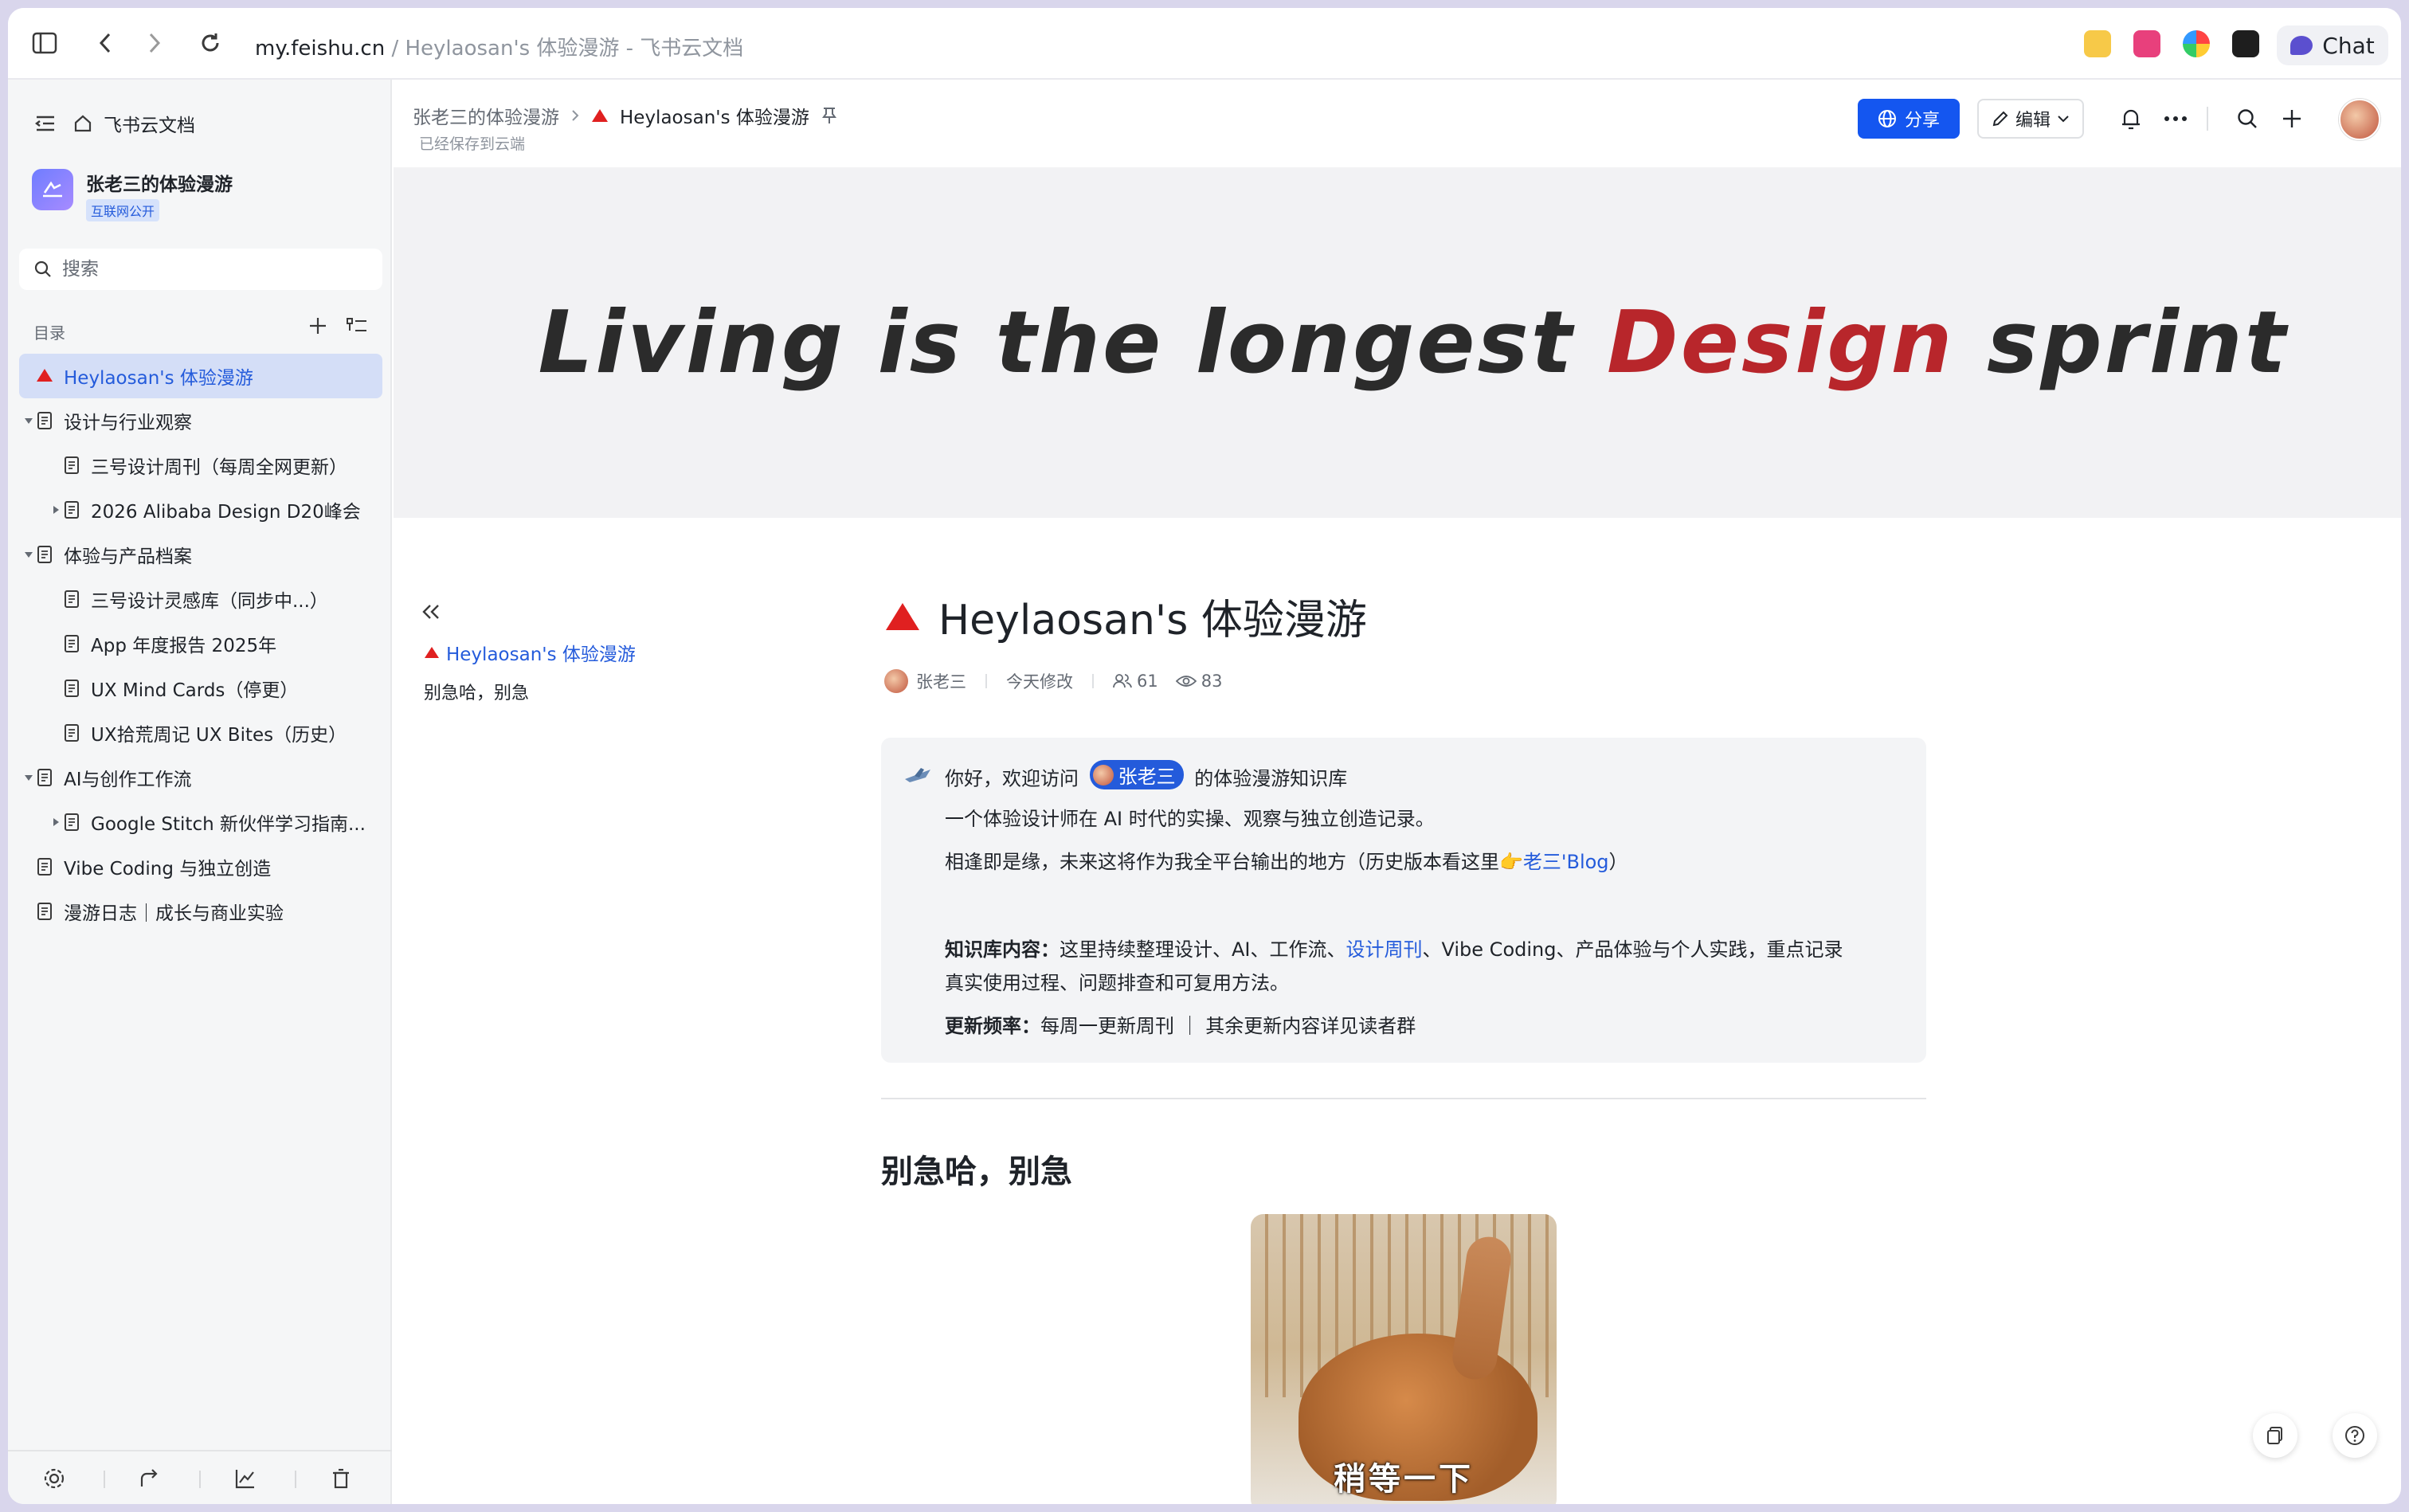 The width and height of the screenshot is (2409, 1512). I want to click on home-label: 飞书云文档, so click(149, 126).